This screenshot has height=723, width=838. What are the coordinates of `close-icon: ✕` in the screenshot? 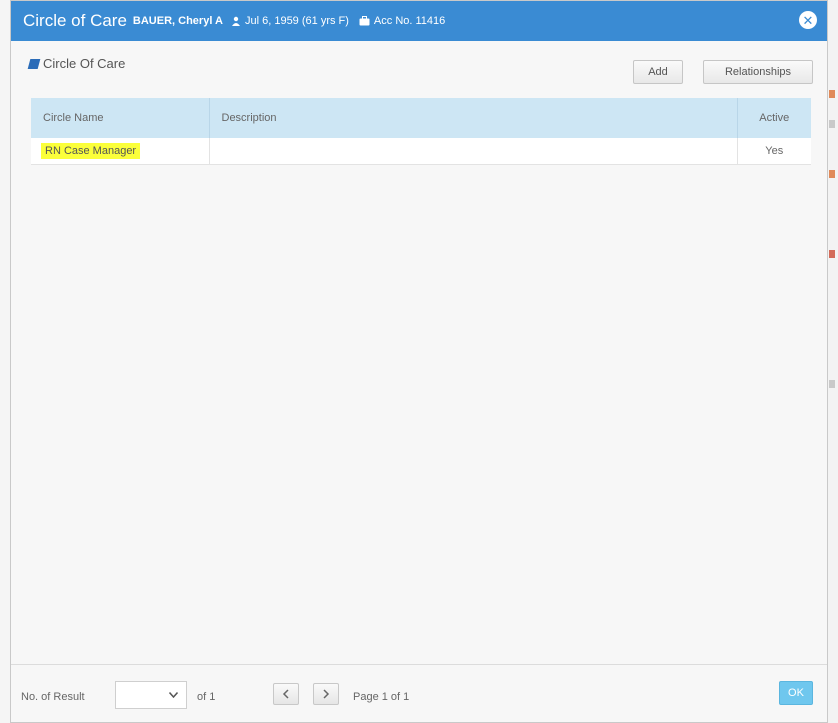 It's located at (808, 20).